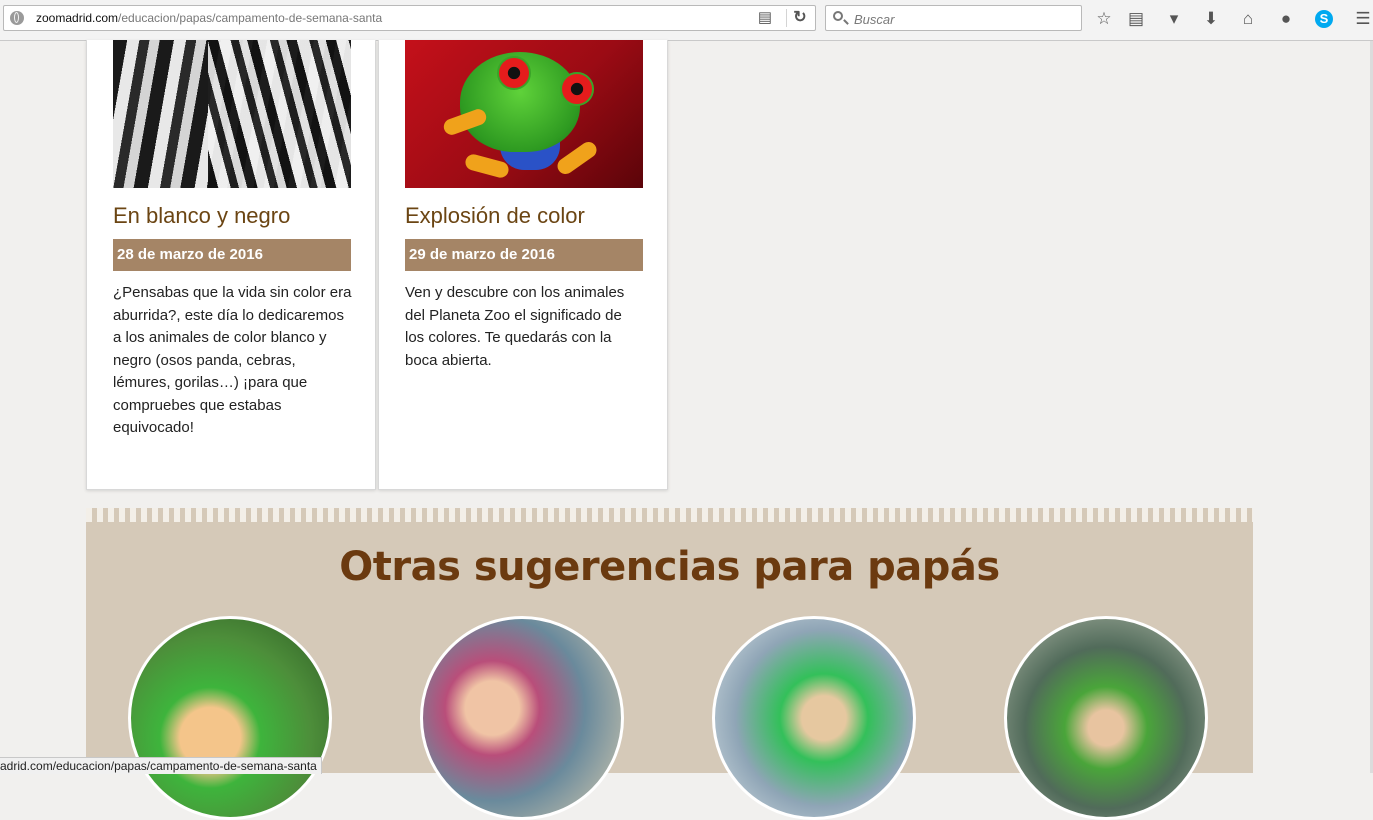 The width and height of the screenshot is (1373, 820). I want to click on search-icon, so click(838, 16).